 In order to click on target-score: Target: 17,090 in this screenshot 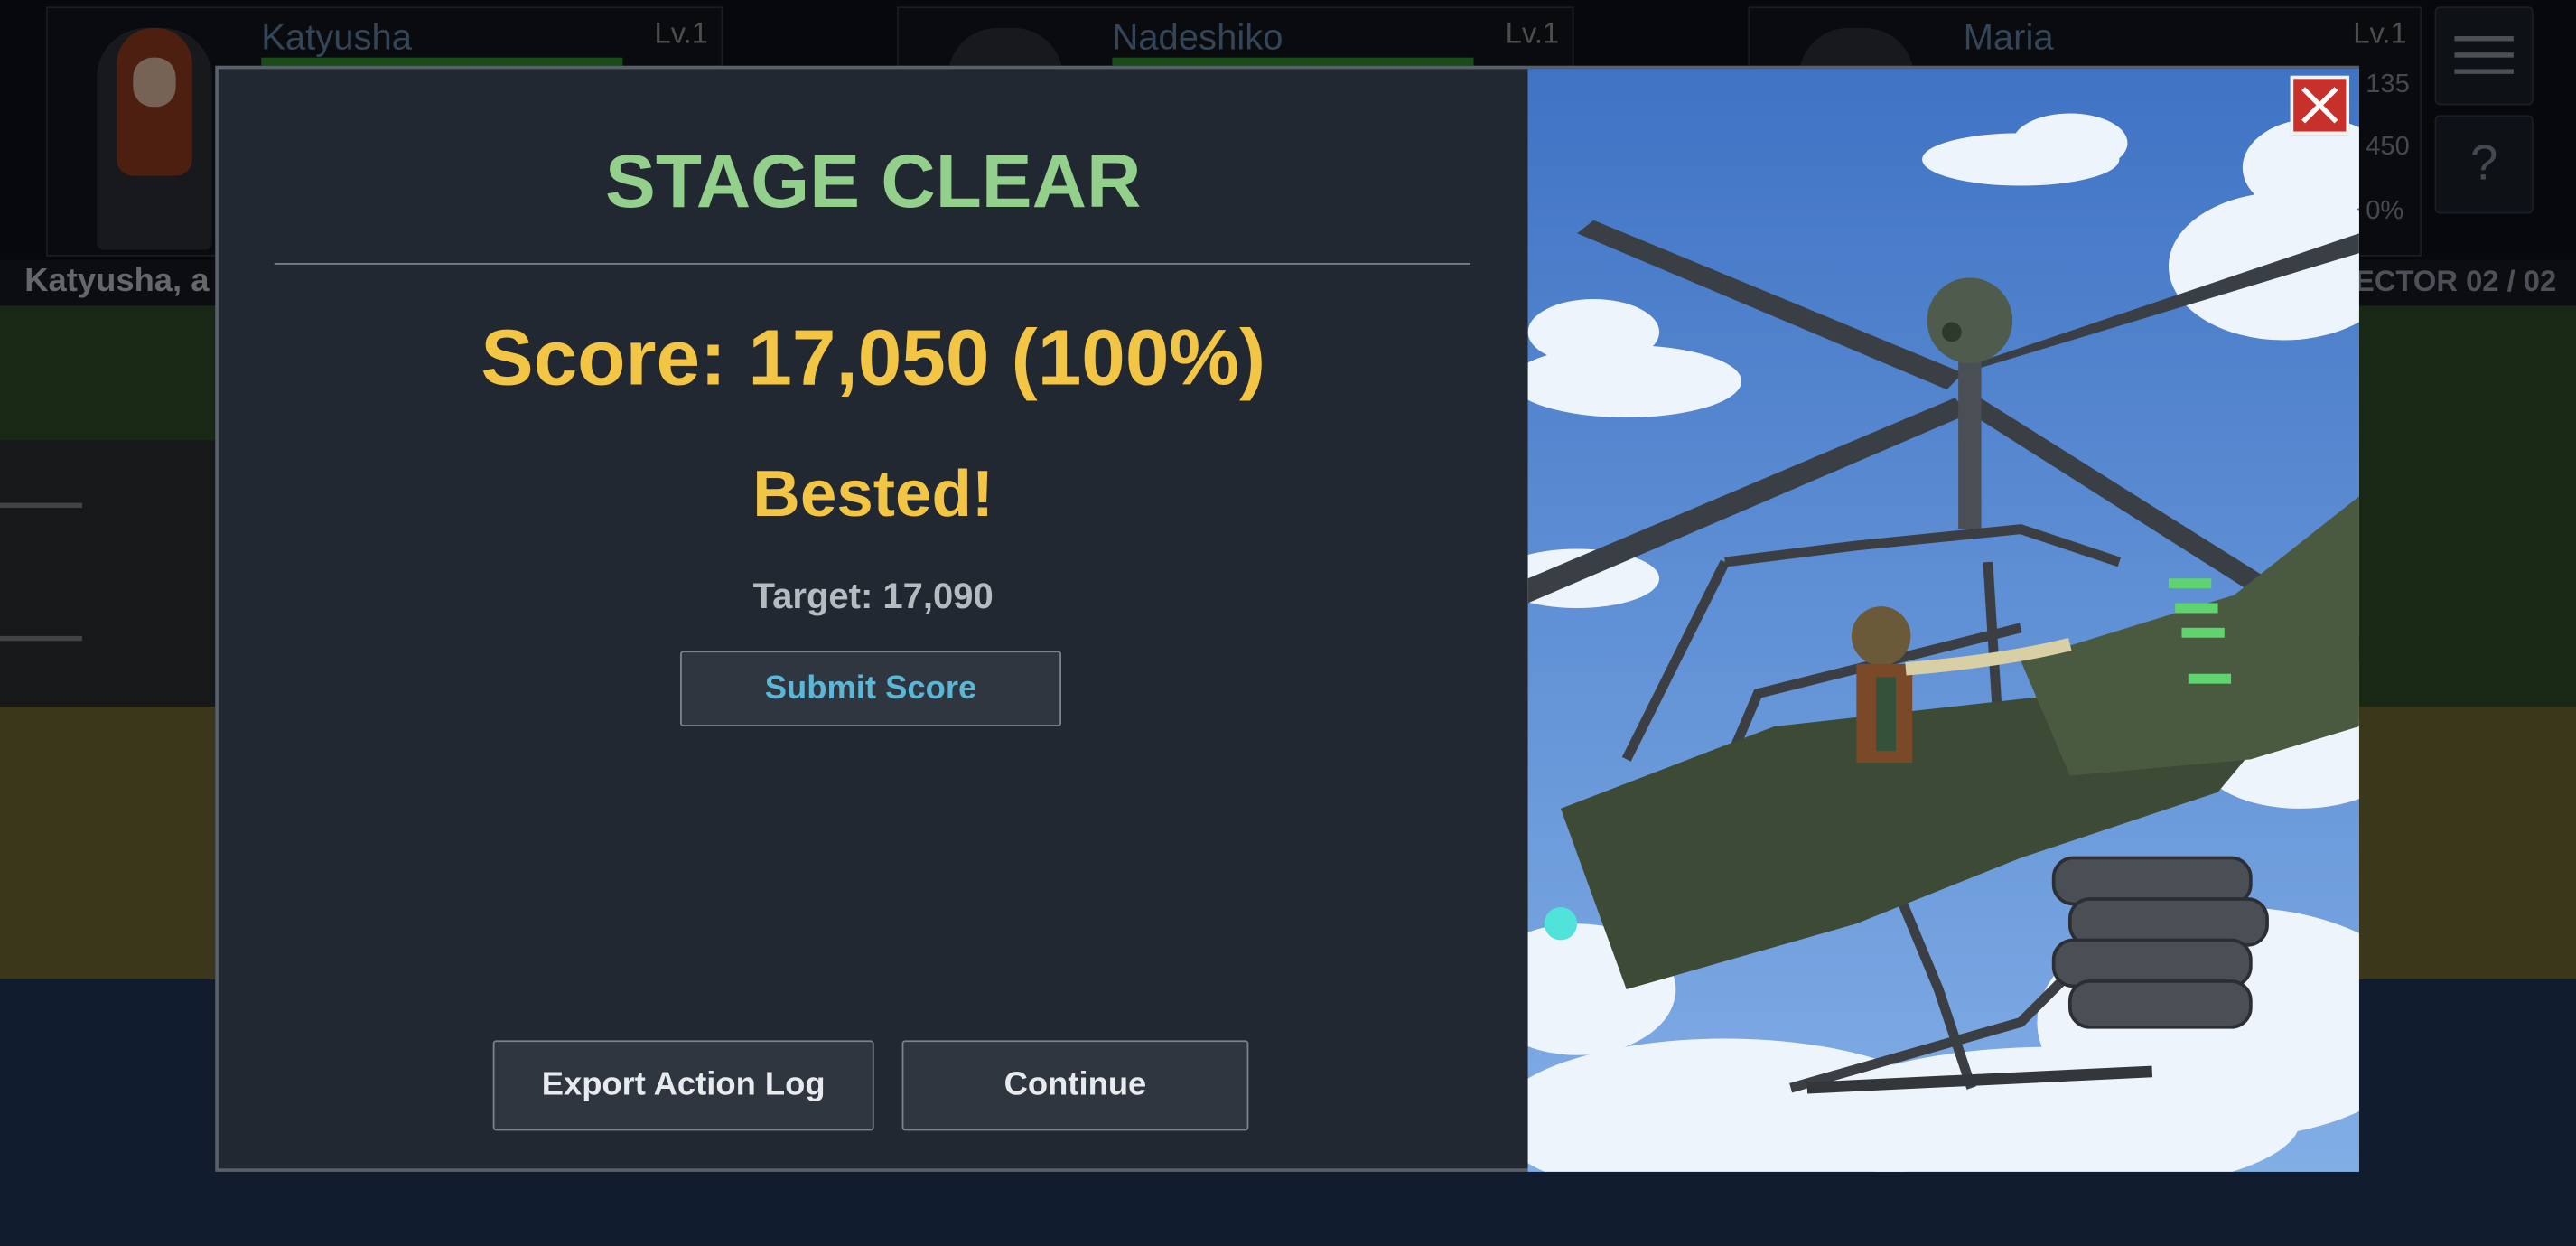, I will do `click(873, 596)`.